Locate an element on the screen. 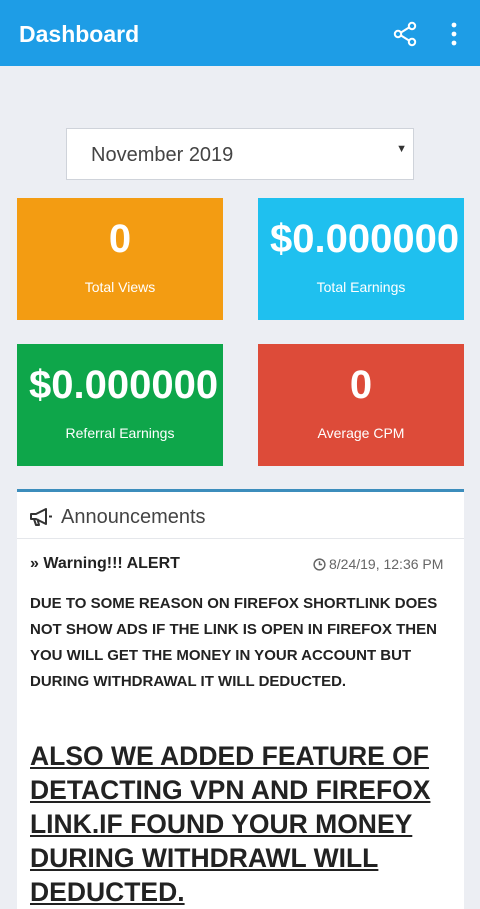  total-views-card: 0 Total Views is located at coordinates (120, 259).